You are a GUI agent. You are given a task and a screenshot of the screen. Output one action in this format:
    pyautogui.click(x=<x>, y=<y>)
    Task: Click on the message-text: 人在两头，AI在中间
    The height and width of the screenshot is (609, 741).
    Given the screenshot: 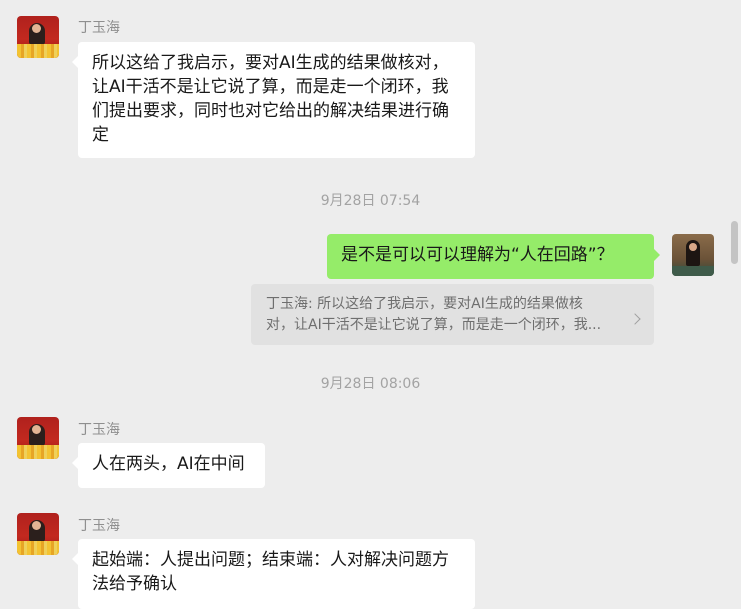 What is the action you would take?
    pyautogui.click(x=168, y=464)
    